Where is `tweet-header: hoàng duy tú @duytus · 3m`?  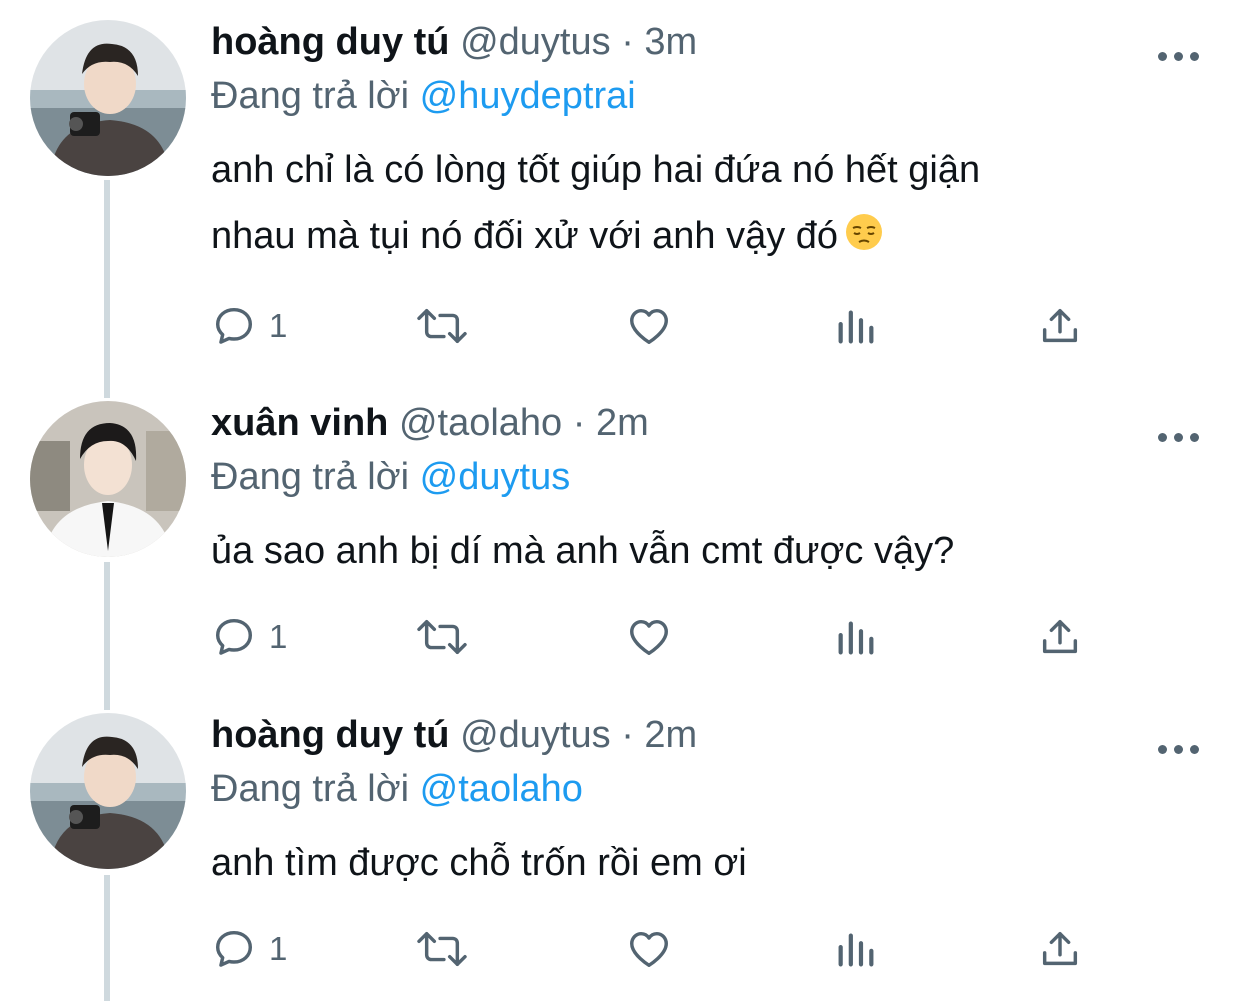 tweet-header: hoàng duy tú @duytus · 3m is located at coordinates (454, 42).